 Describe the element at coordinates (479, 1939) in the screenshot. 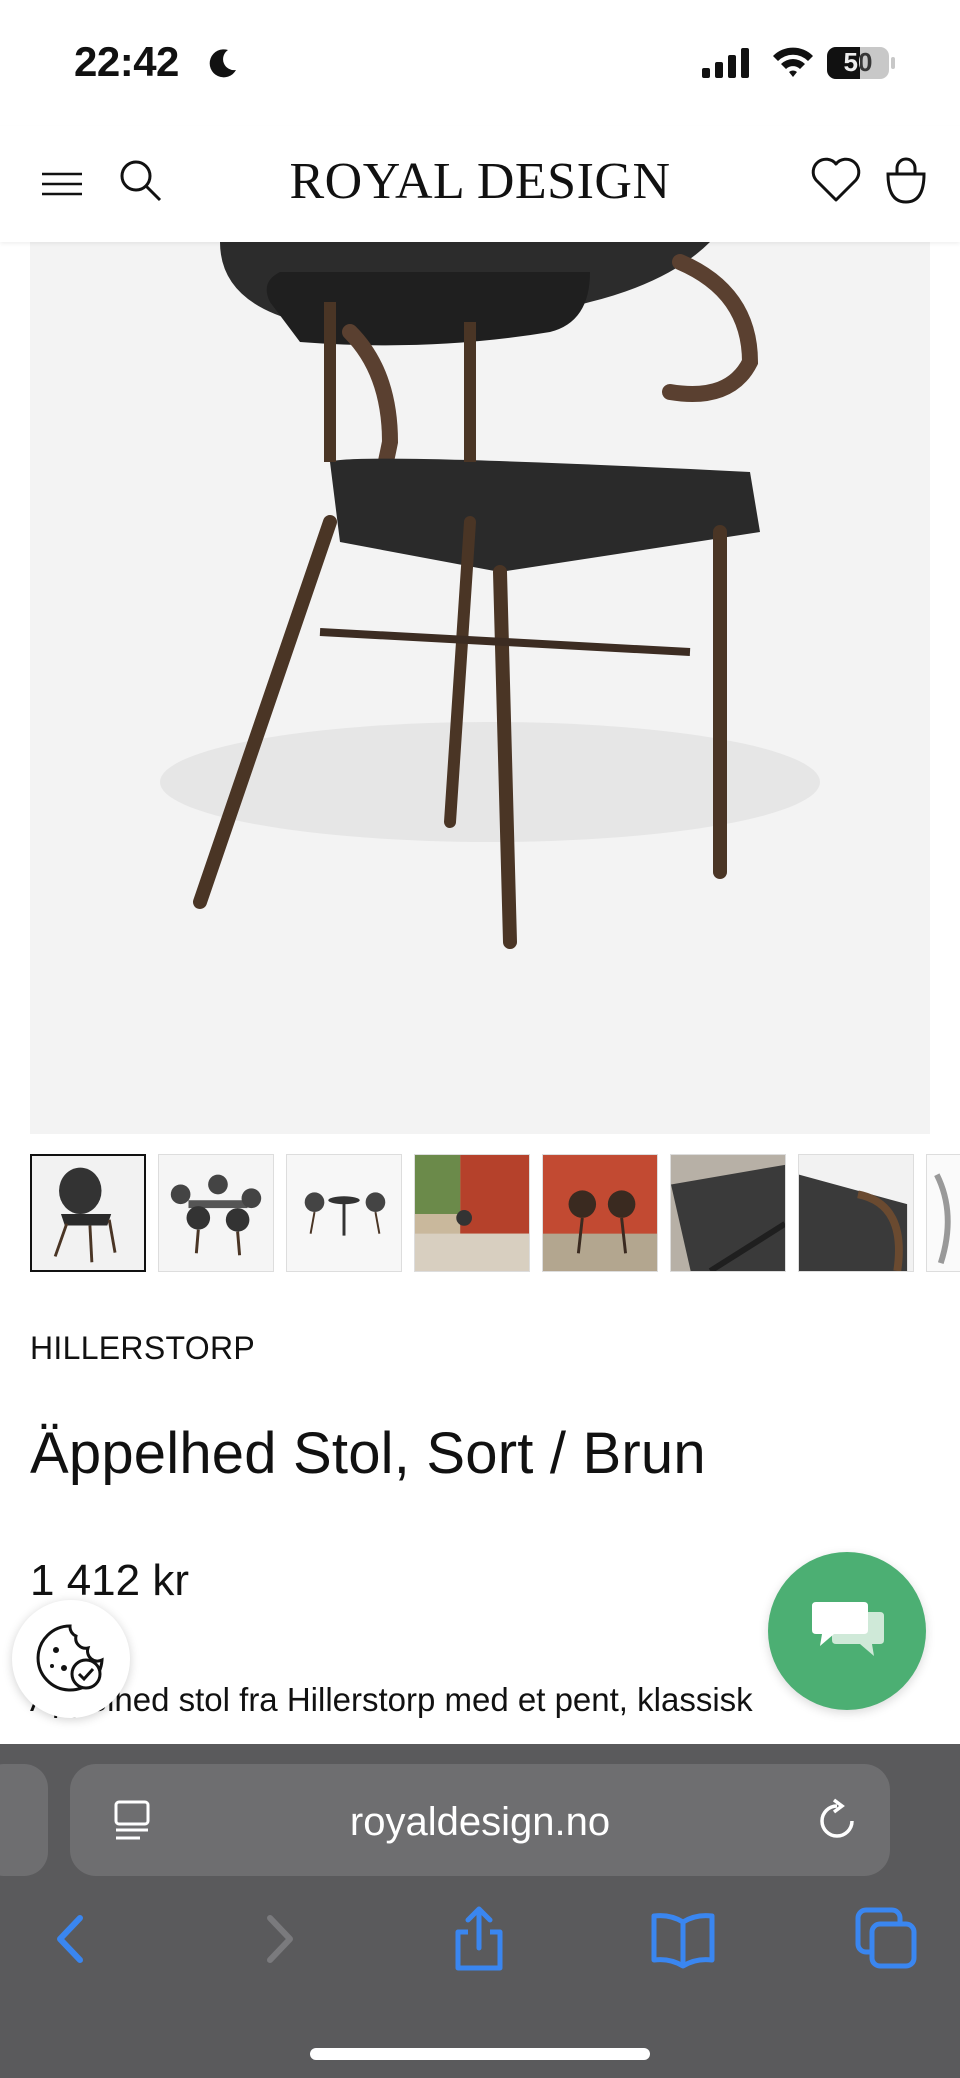

I see `share-icon` at that location.